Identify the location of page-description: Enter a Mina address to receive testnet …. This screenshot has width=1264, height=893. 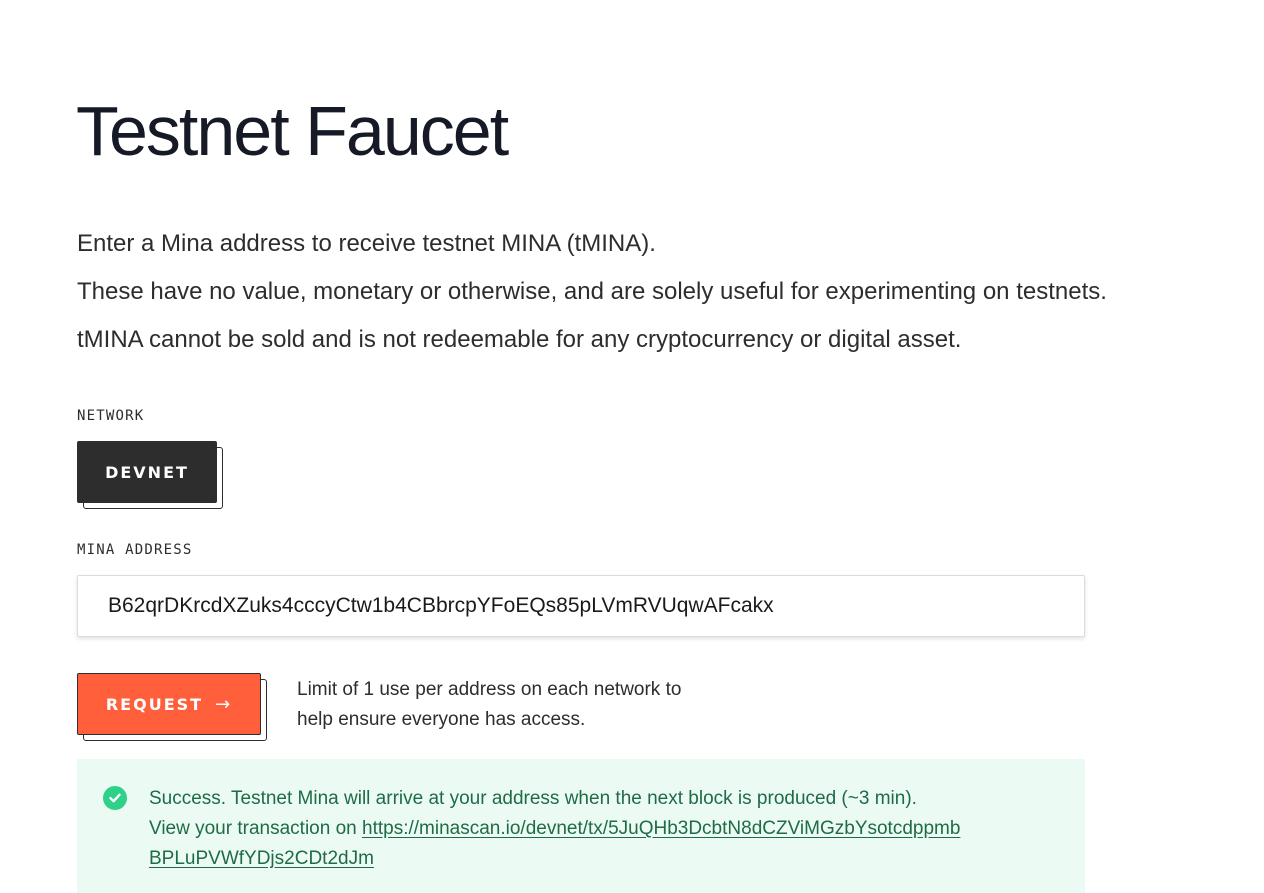
(592, 292).